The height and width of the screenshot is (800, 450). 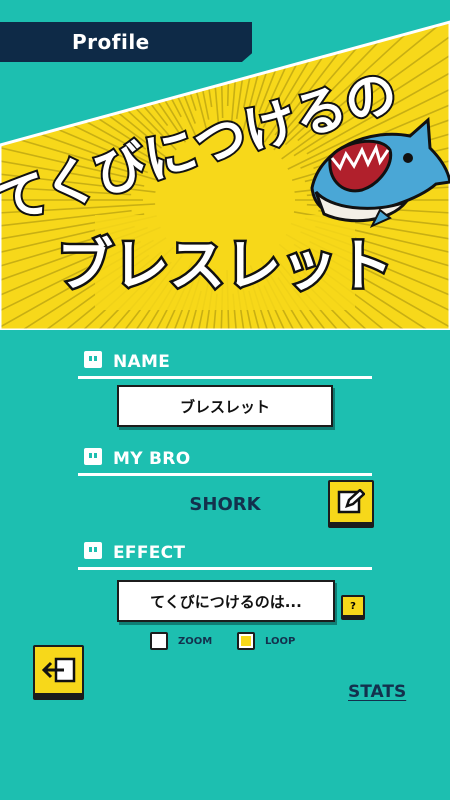 I want to click on profile-tab: Profile, so click(x=126, y=42).